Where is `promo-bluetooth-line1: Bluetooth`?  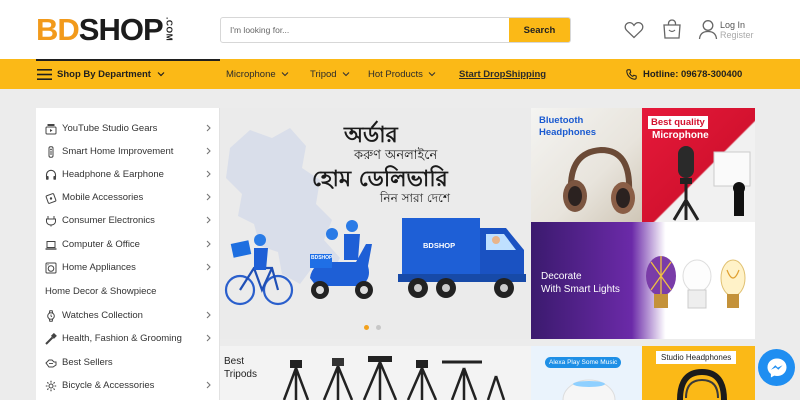 promo-bluetooth-line1: Bluetooth is located at coordinates (561, 120).